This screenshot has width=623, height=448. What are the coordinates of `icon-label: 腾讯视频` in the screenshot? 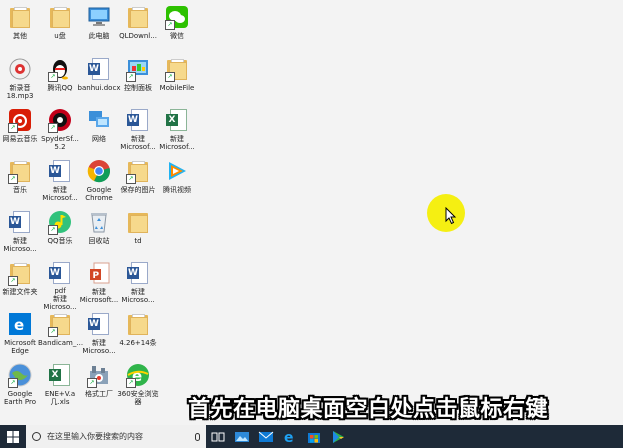 It's located at (177, 190).